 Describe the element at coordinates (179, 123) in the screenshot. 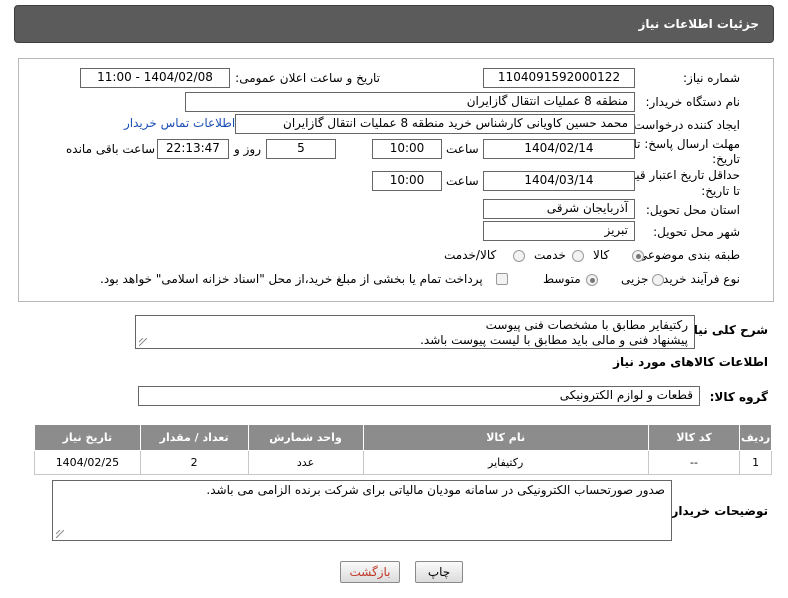

I see `buyer-contact-link: اطلاعات تماس خریدار` at that location.